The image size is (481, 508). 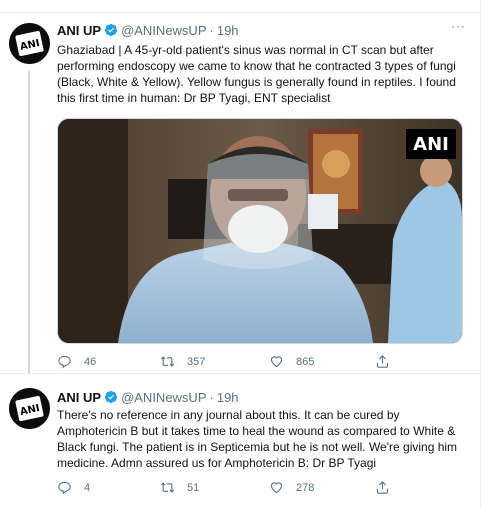 I want to click on top-divider, so click(x=240, y=6).